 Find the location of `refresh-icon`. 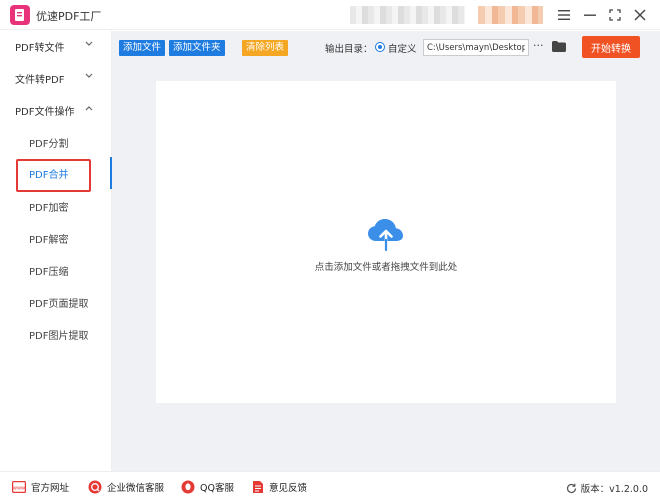

refresh-icon is located at coordinates (571, 488).